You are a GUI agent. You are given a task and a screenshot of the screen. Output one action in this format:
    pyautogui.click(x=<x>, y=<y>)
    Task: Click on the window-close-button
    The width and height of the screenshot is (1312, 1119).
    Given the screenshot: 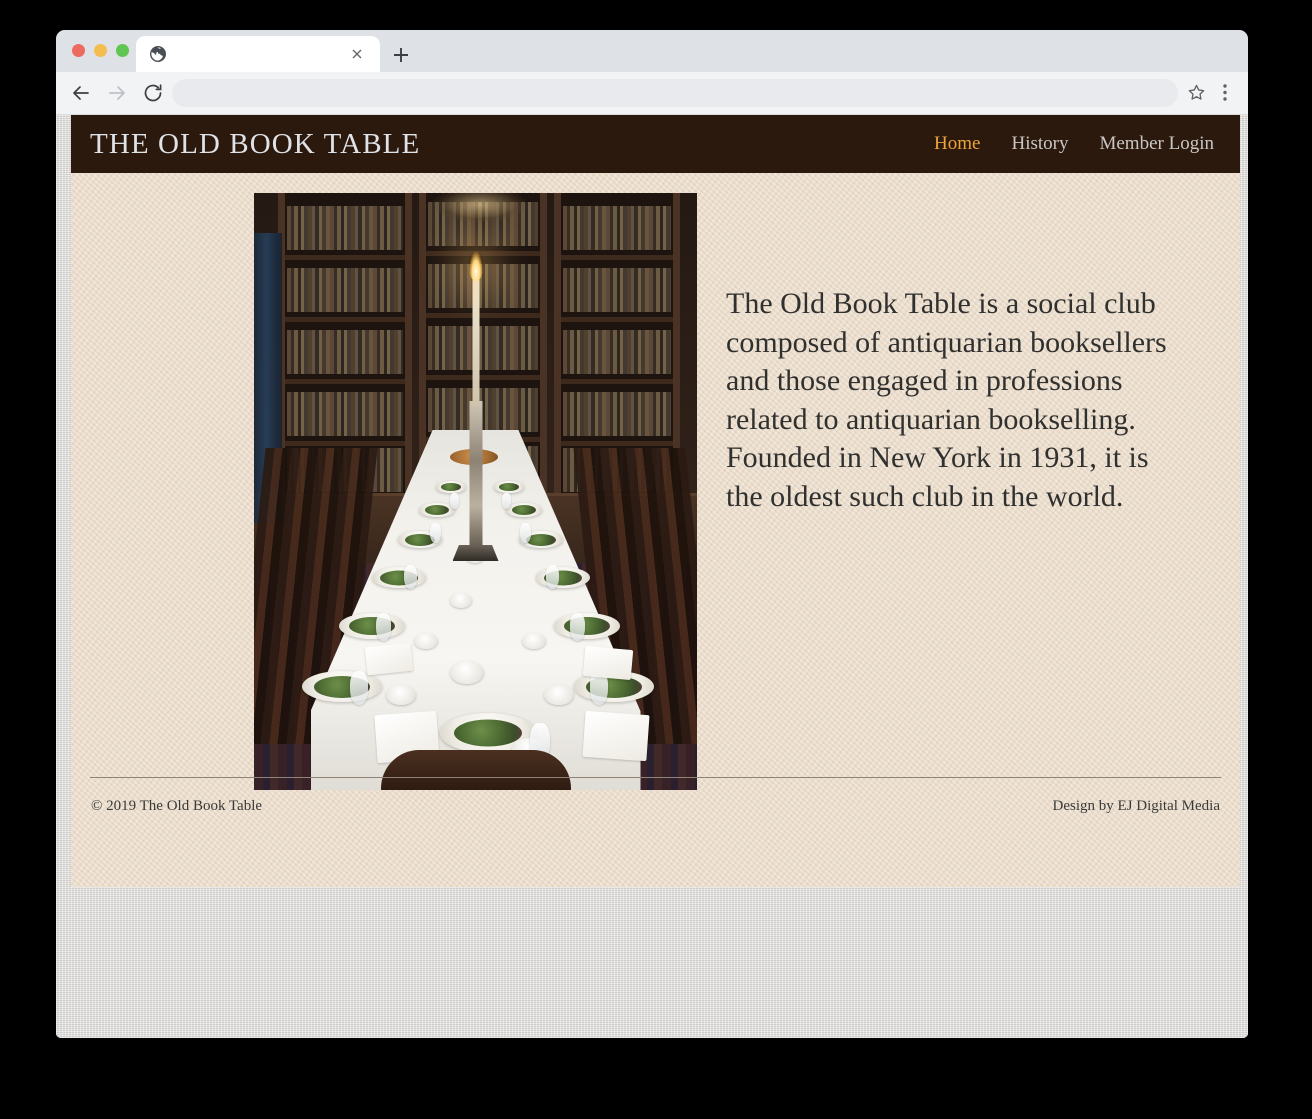 What is the action you would take?
    pyautogui.click(x=78, y=50)
    